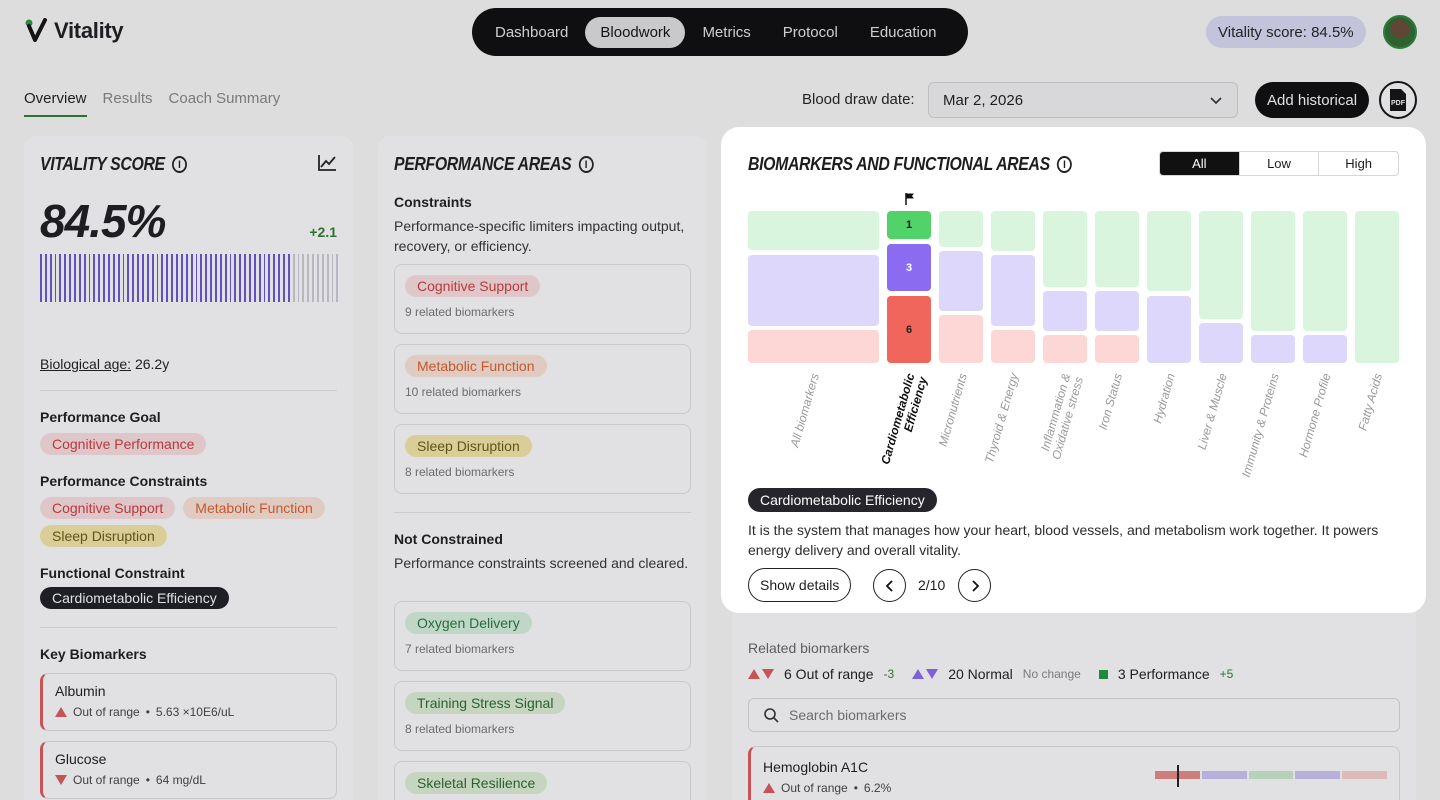 This screenshot has width=1440, height=800. Describe the element at coordinates (1163, 402) in the screenshot. I see `treemap-column-label: Hydration` at that location.